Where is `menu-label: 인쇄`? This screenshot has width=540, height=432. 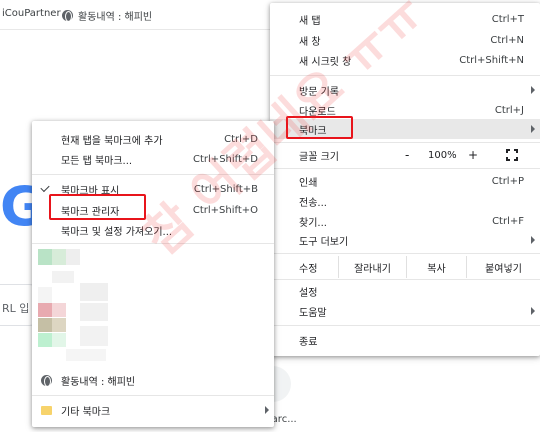
menu-label: 인쇄 is located at coordinates (308, 183).